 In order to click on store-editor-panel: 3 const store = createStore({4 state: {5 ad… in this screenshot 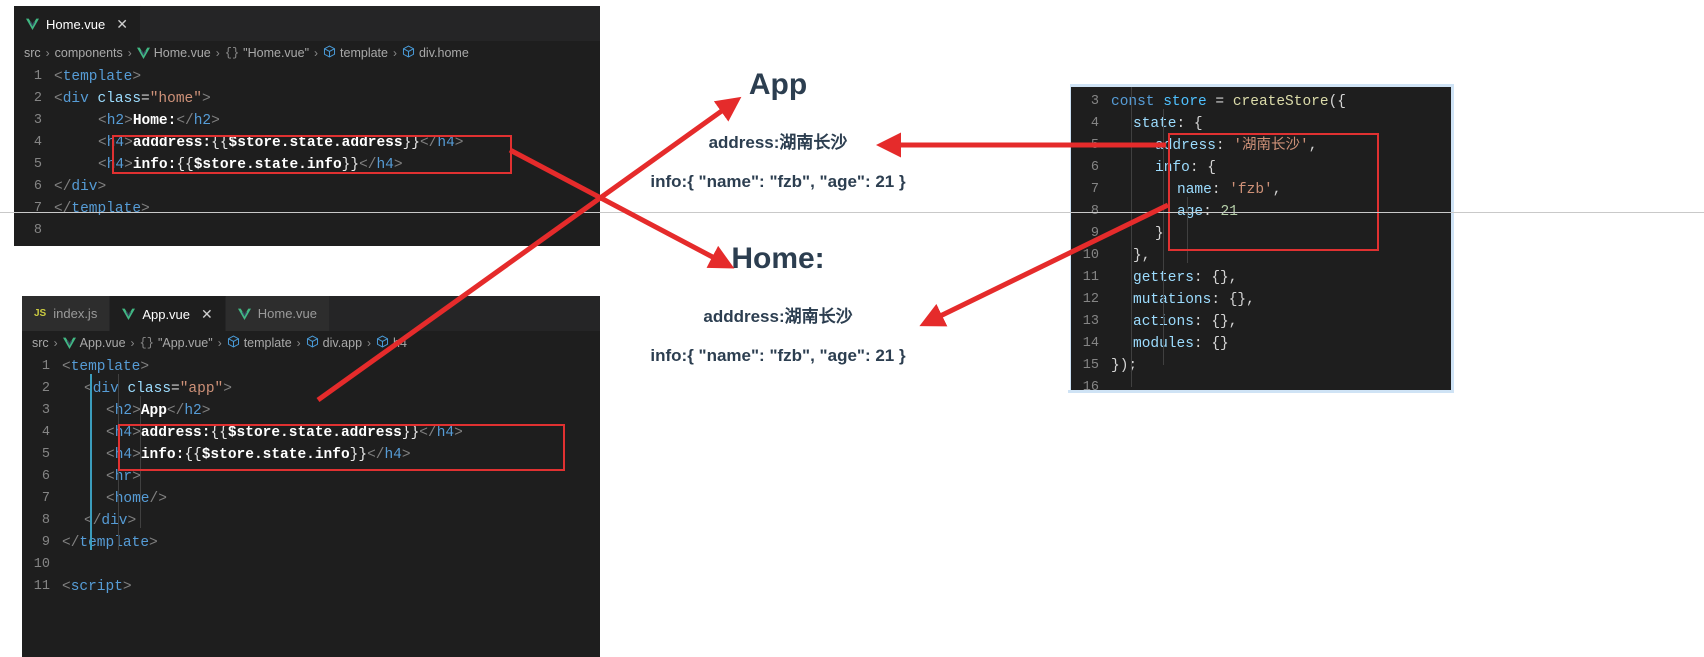, I will do `click(1261, 238)`.